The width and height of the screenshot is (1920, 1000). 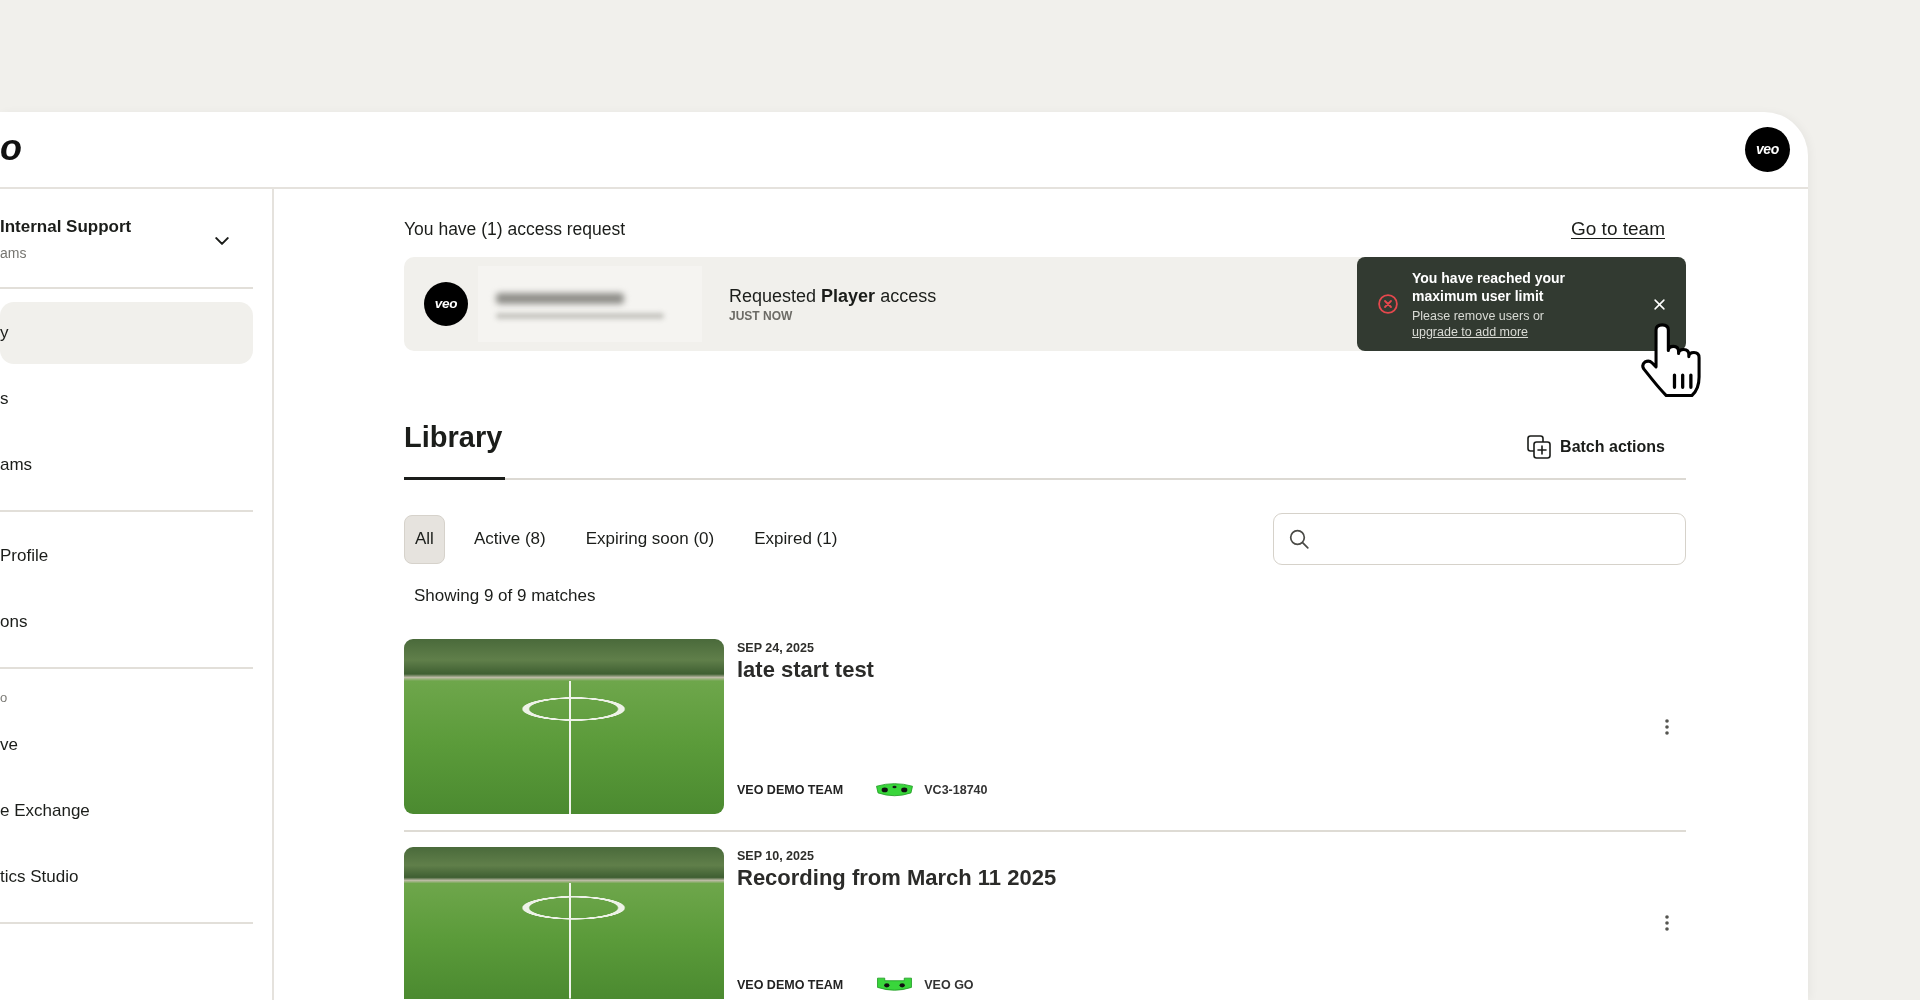 I want to click on chevron-down-icon, so click(x=222, y=241).